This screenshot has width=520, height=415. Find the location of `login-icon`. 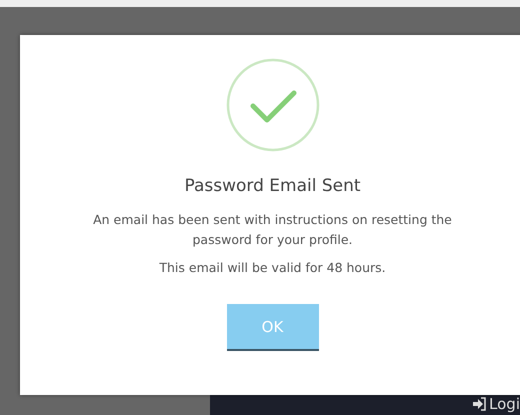

login-icon is located at coordinates (479, 404).